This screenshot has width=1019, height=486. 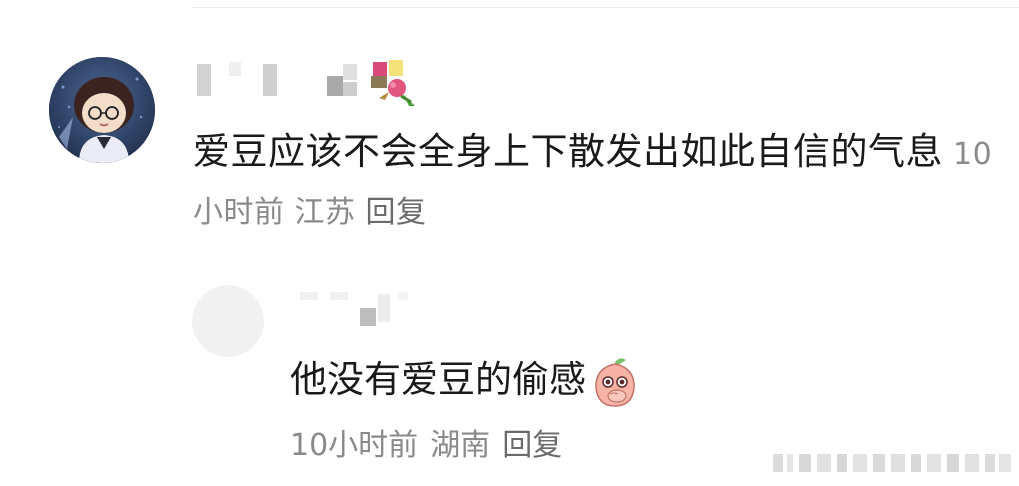 I want to click on reply-avatar, so click(x=228, y=321).